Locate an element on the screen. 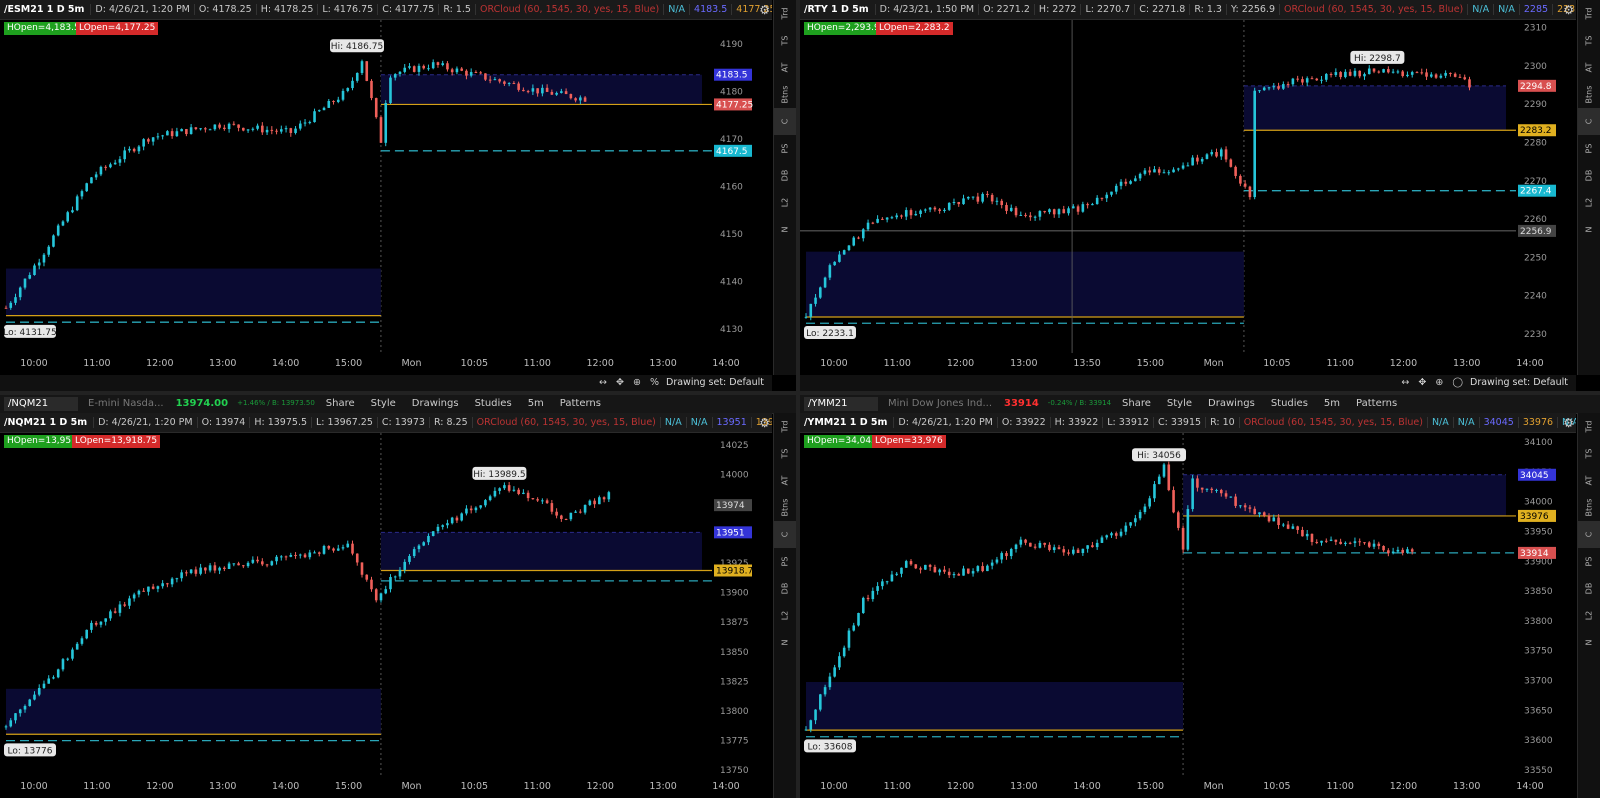 This screenshot has width=1600, height=798. price-axis-label: 33950 is located at coordinates (1538, 532).